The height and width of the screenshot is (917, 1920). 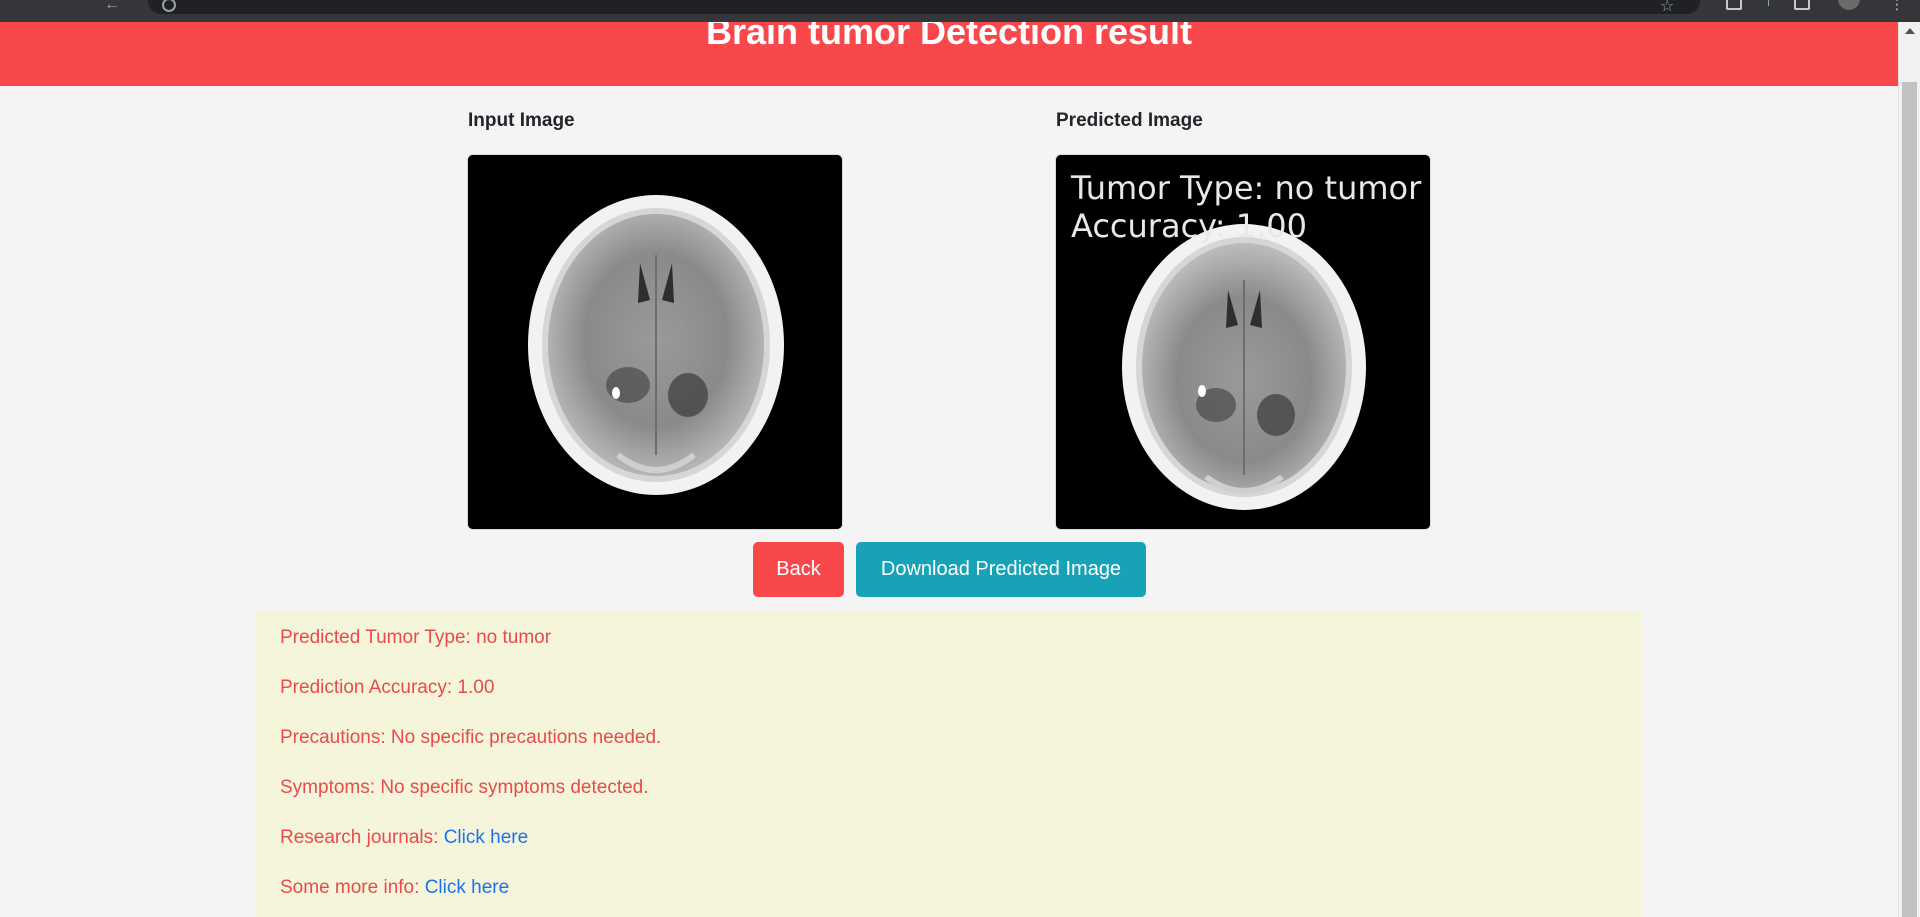 I want to click on symptoms-label: Symptoms:, so click(x=328, y=787).